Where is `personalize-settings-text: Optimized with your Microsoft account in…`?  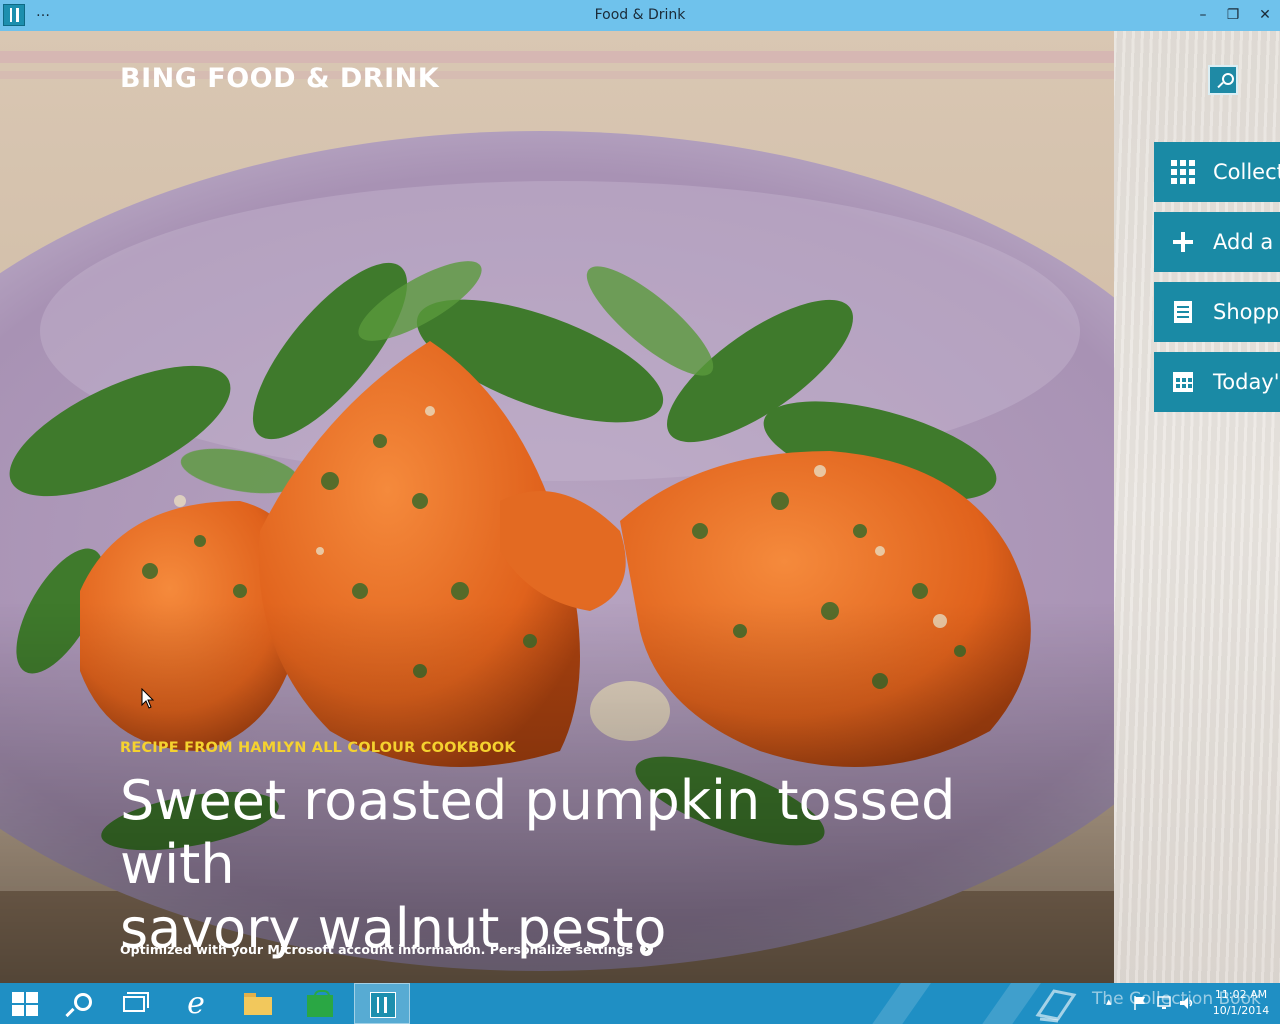
personalize-settings-text: Optimized with your Microsoft account in… is located at coordinates (377, 949).